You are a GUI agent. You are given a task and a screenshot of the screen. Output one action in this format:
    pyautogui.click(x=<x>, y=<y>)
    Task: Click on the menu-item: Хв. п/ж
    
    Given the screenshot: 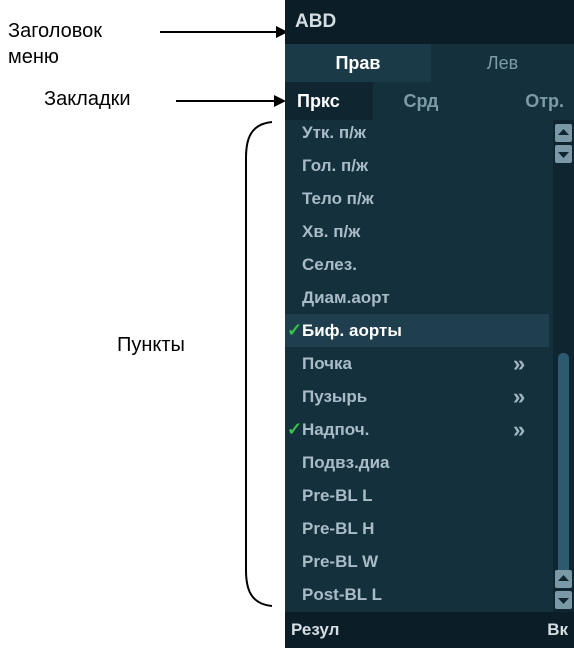 What is the action you would take?
    pyautogui.click(x=417, y=231)
    